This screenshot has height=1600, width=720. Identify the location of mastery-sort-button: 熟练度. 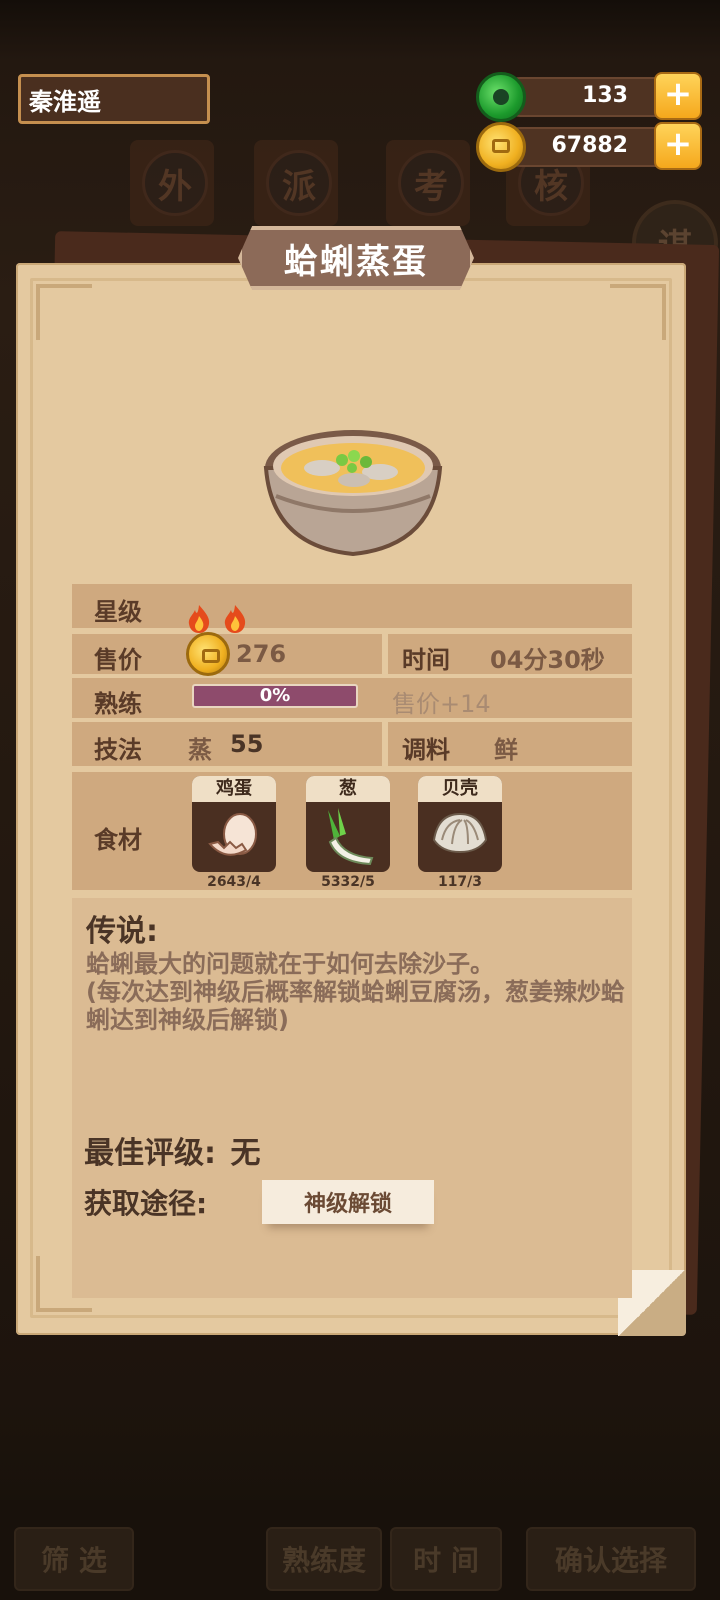
(324, 1559).